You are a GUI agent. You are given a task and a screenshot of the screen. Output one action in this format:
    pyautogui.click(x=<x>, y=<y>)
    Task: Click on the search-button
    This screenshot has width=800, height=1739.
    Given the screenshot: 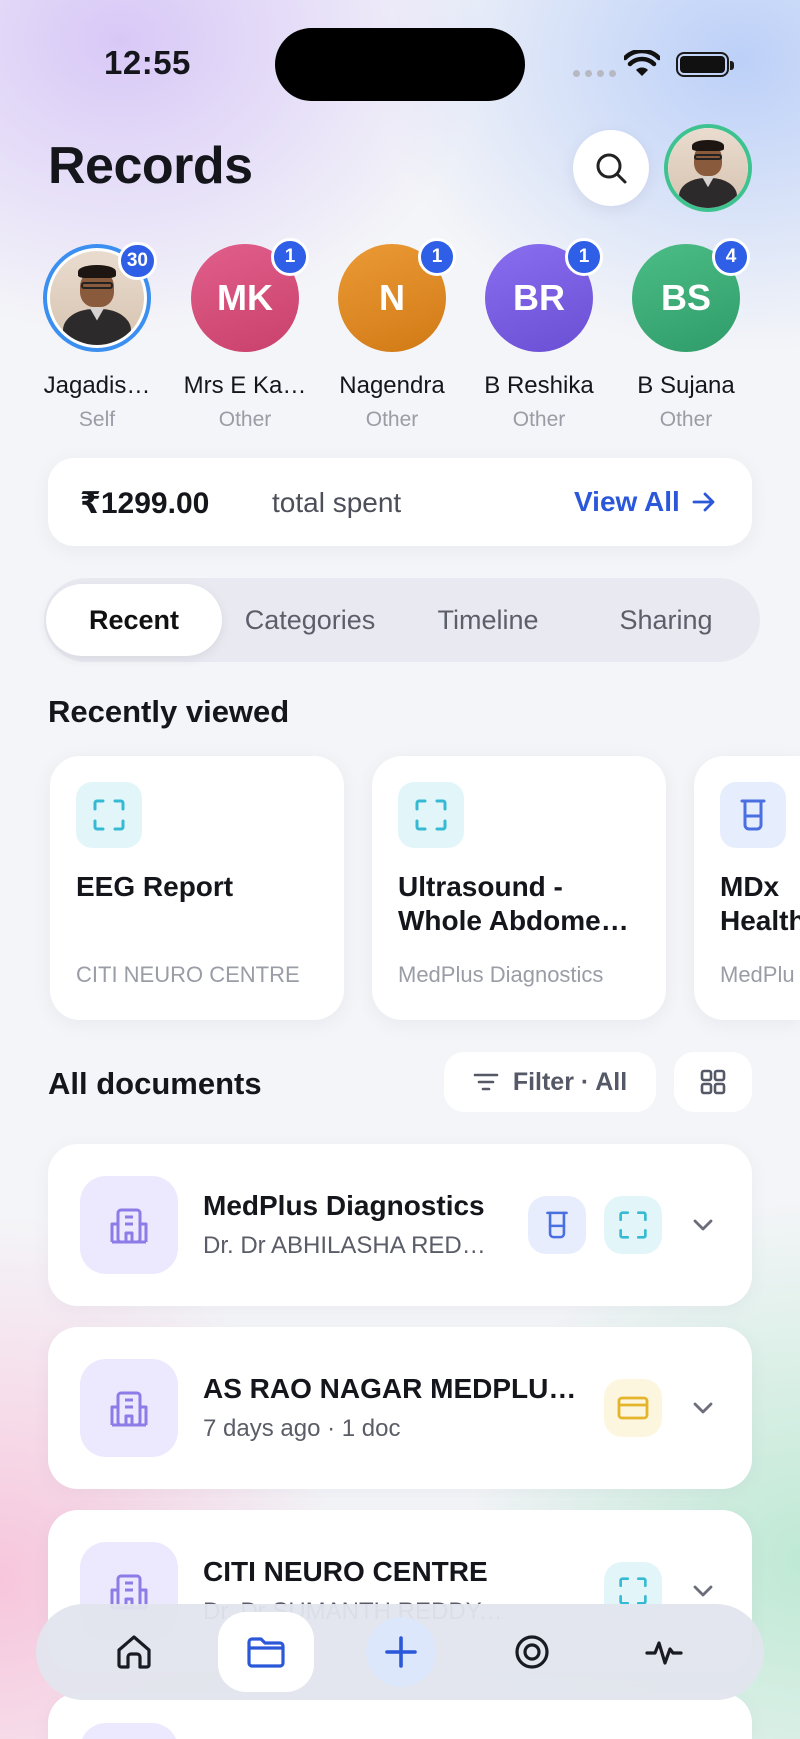 What is the action you would take?
    pyautogui.click(x=611, y=168)
    